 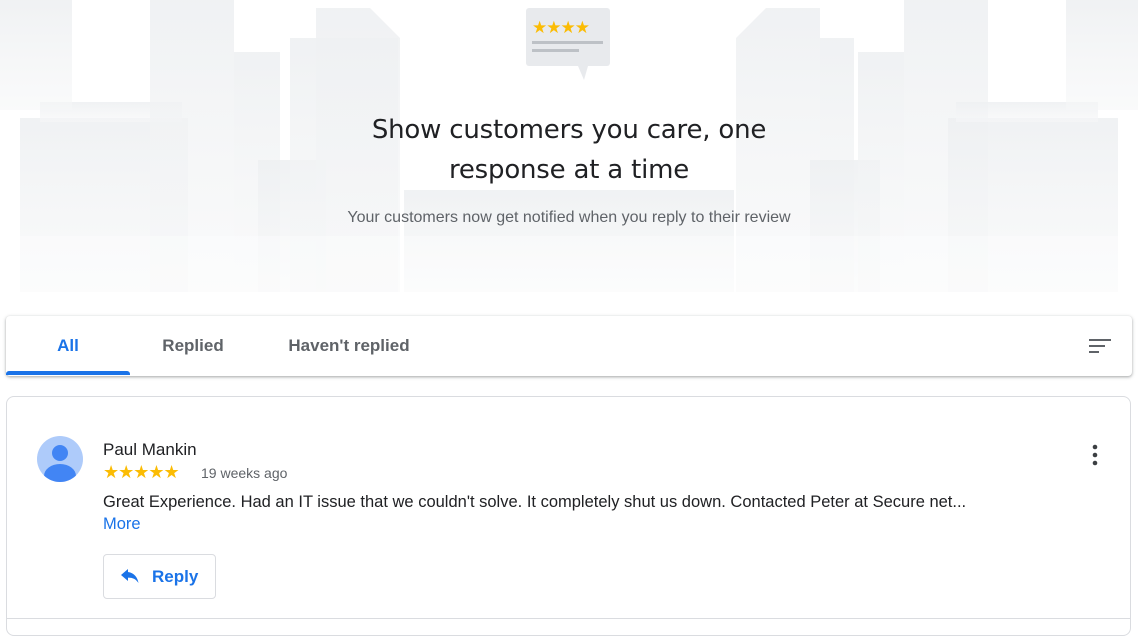 I want to click on more-vert-icon, so click(x=1095, y=455).